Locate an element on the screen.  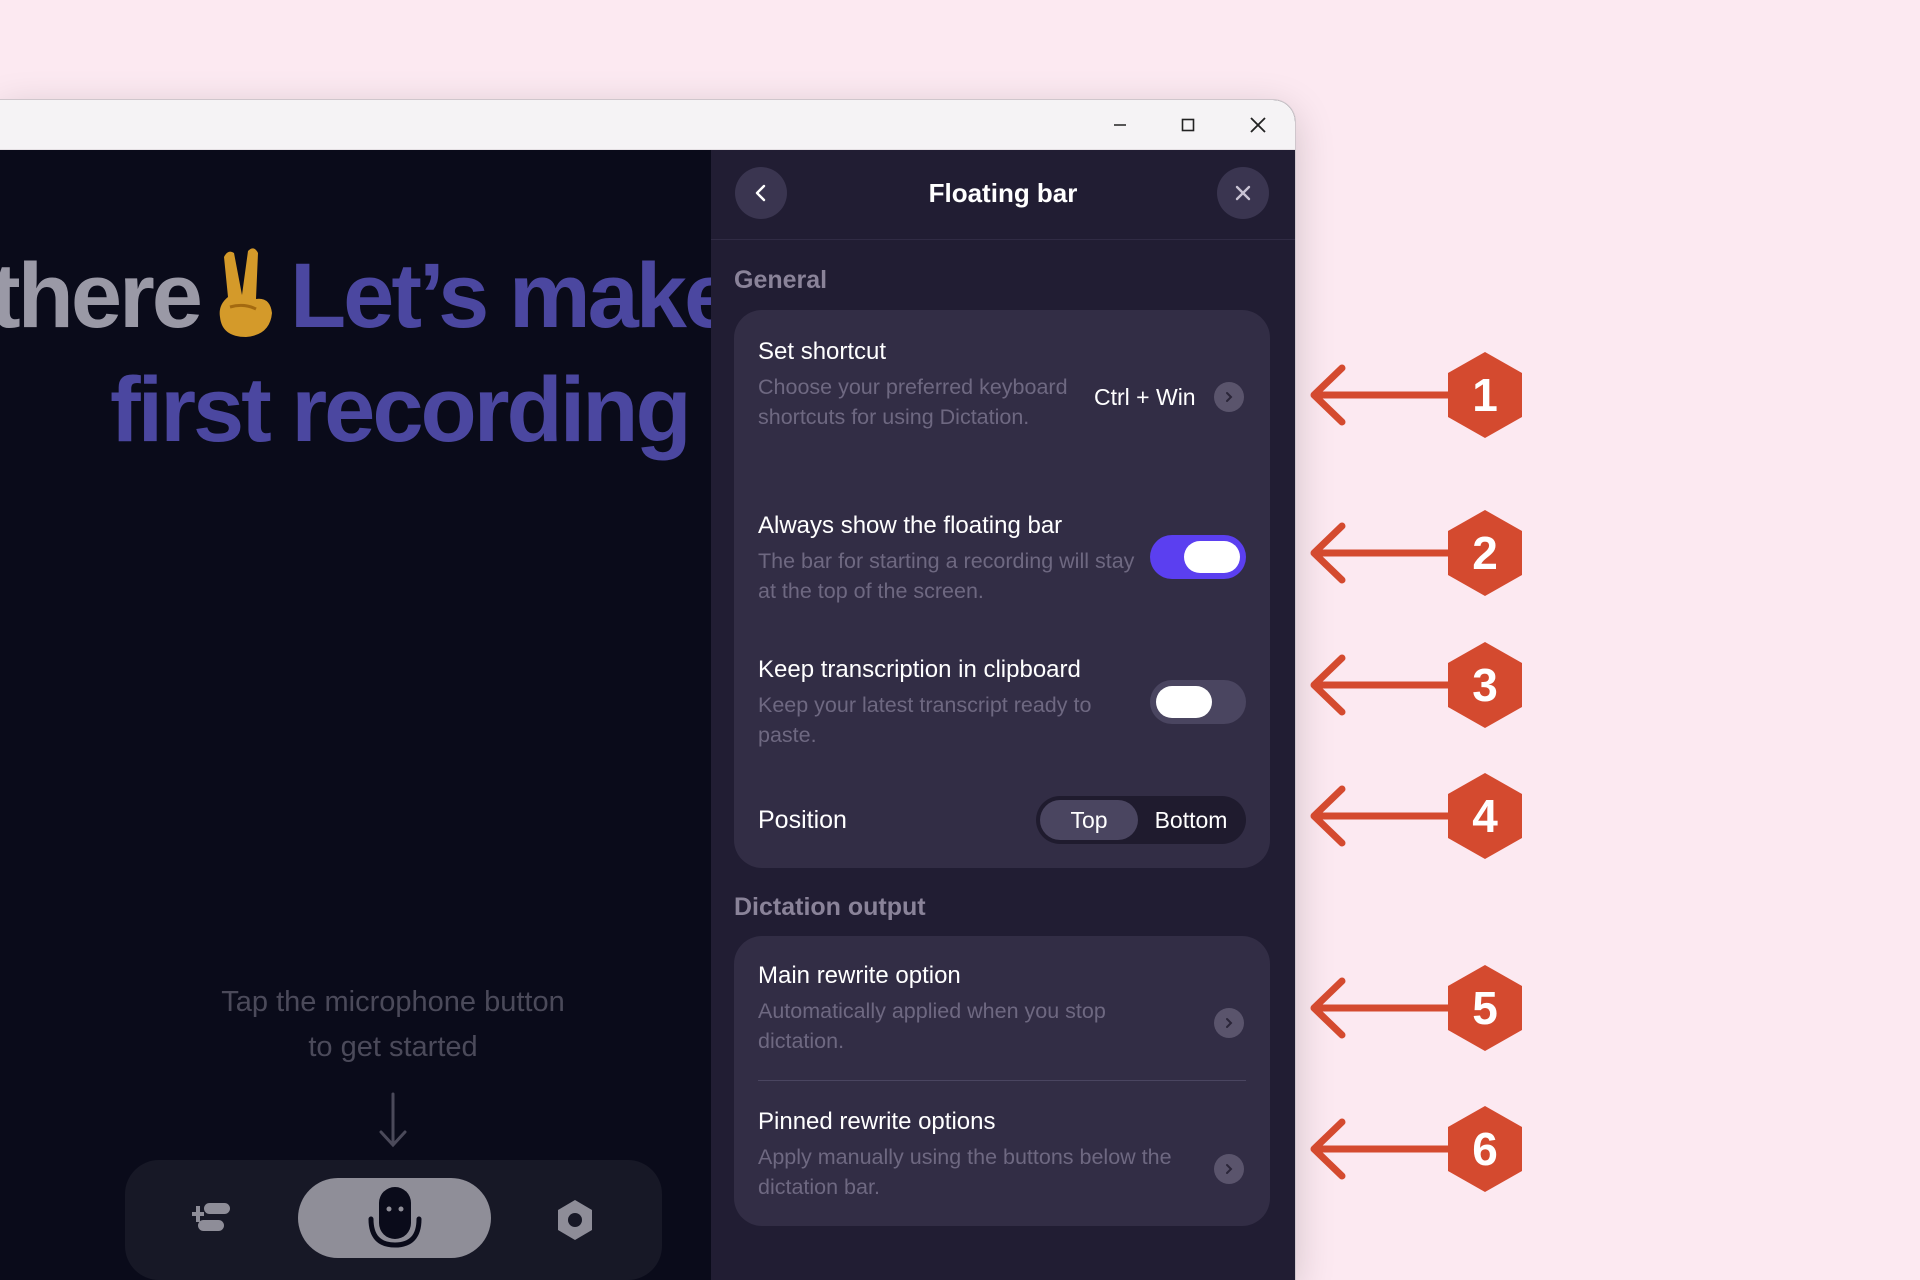
bottom-toolbar is located at coordinates (393, 1220).